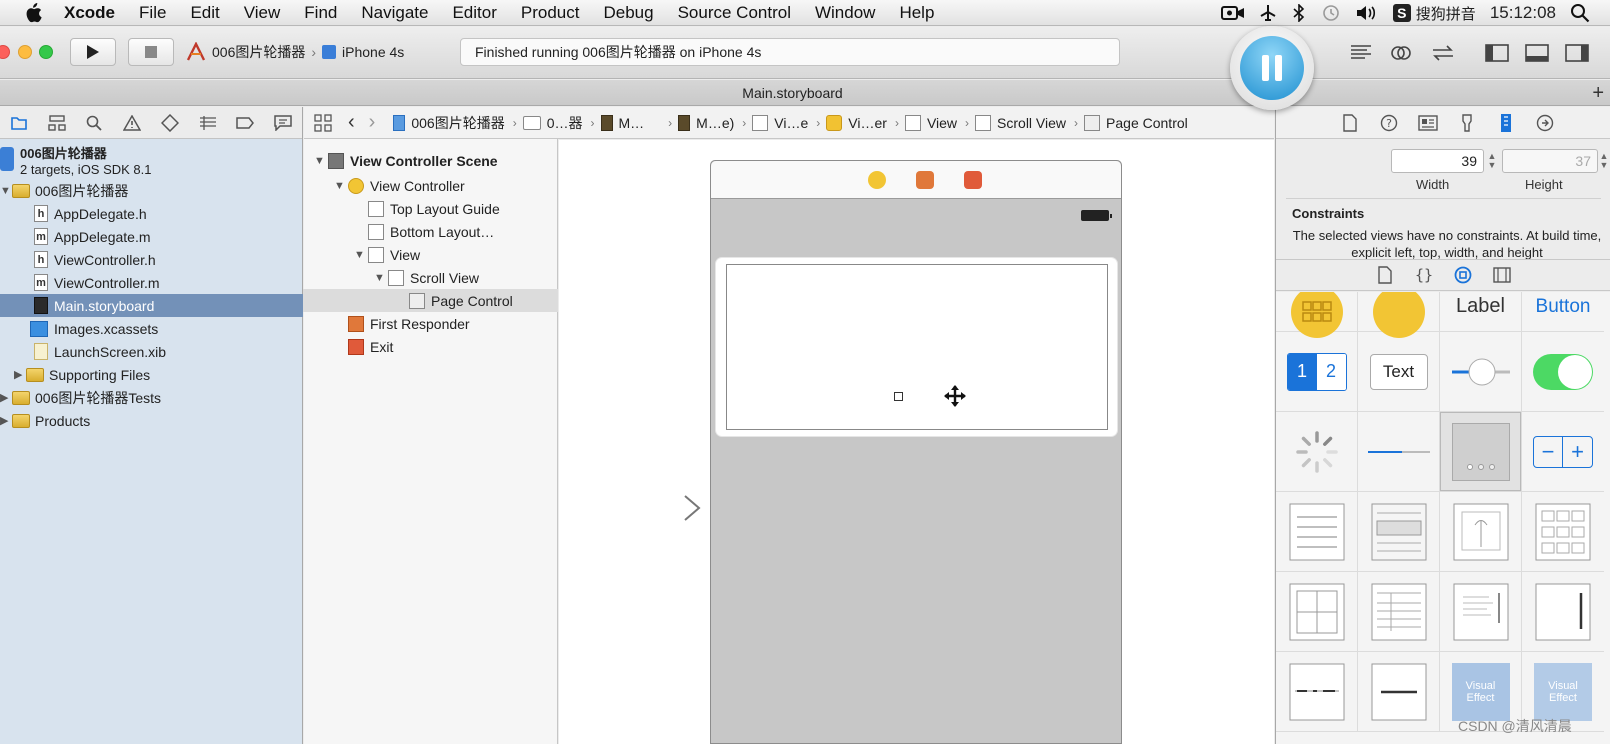  Describe the element at coordinates (1502, 275) in the screenshot. I see `media-library-icon` at that location.